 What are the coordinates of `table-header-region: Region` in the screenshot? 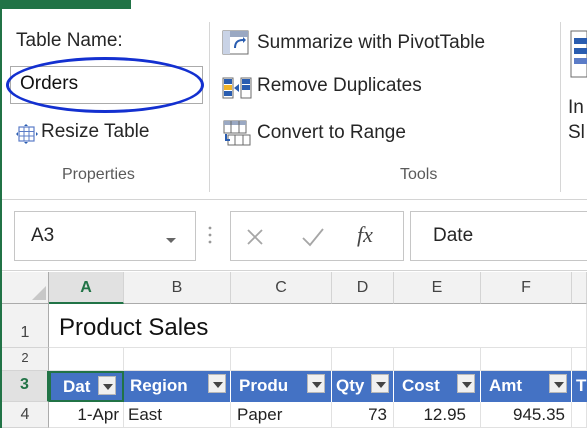 It's located at (177, 386).